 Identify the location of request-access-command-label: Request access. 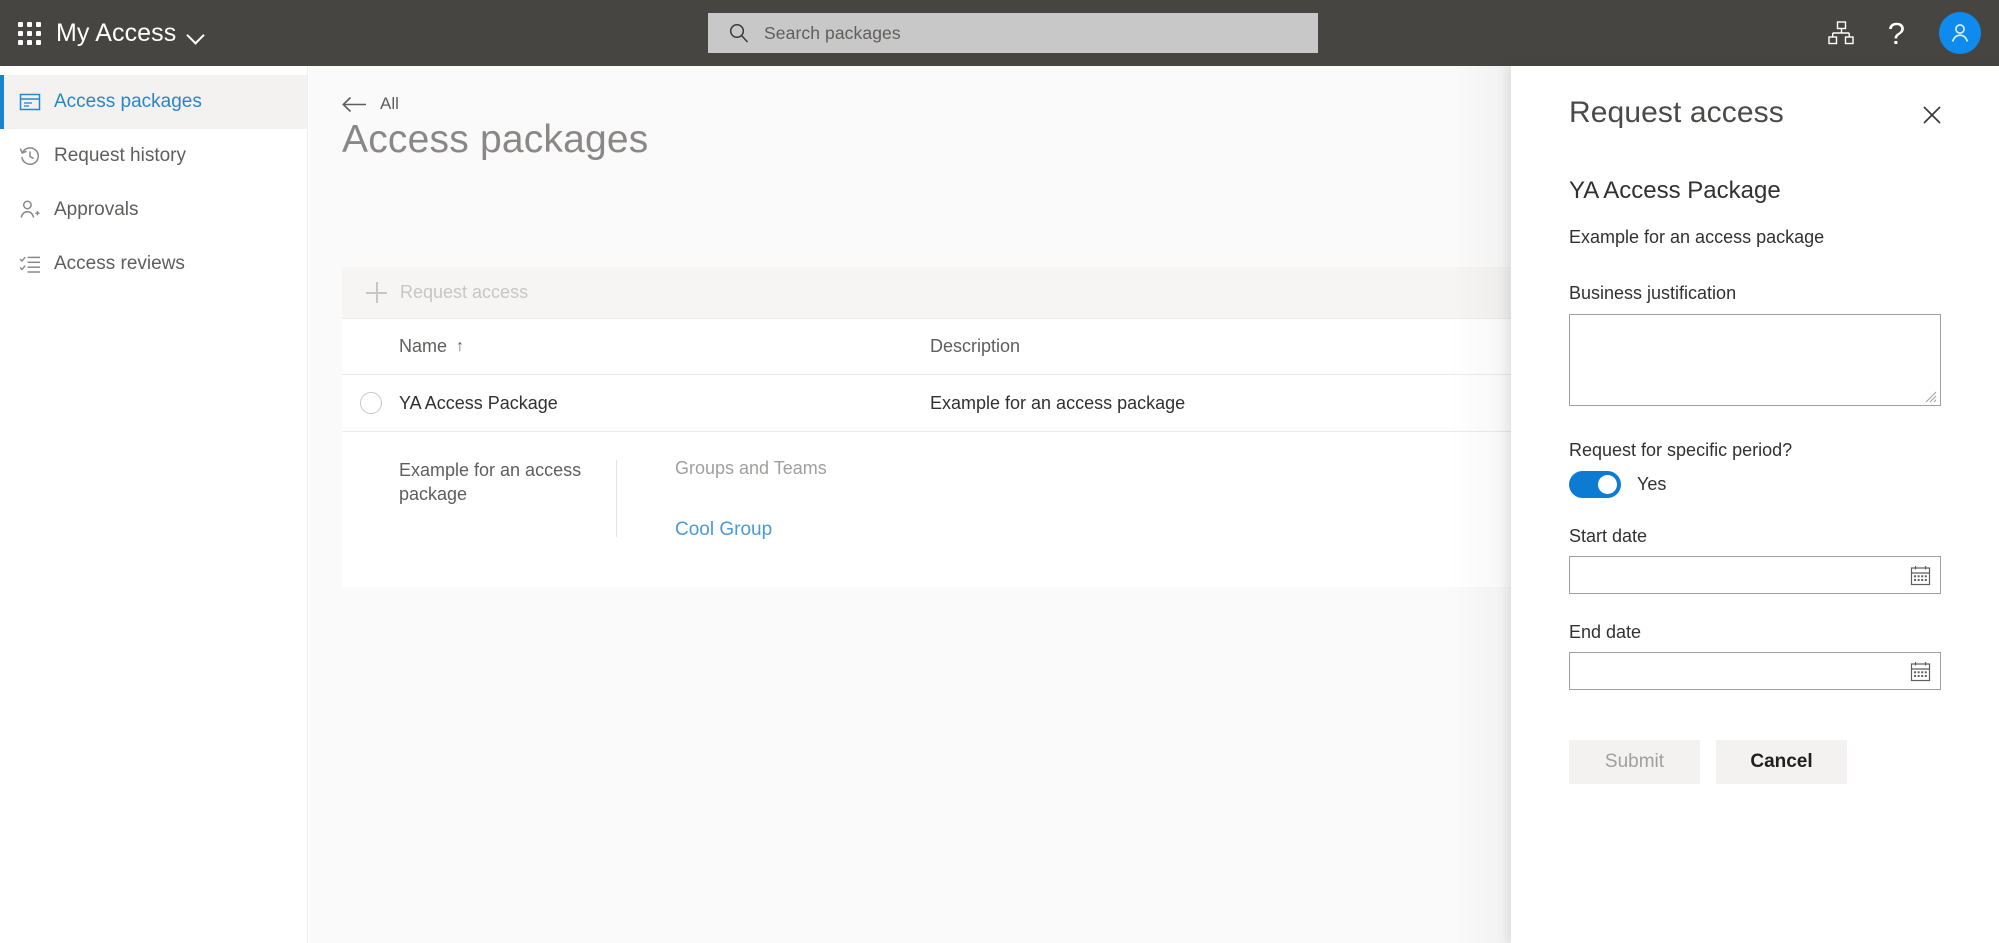
(464, 292).